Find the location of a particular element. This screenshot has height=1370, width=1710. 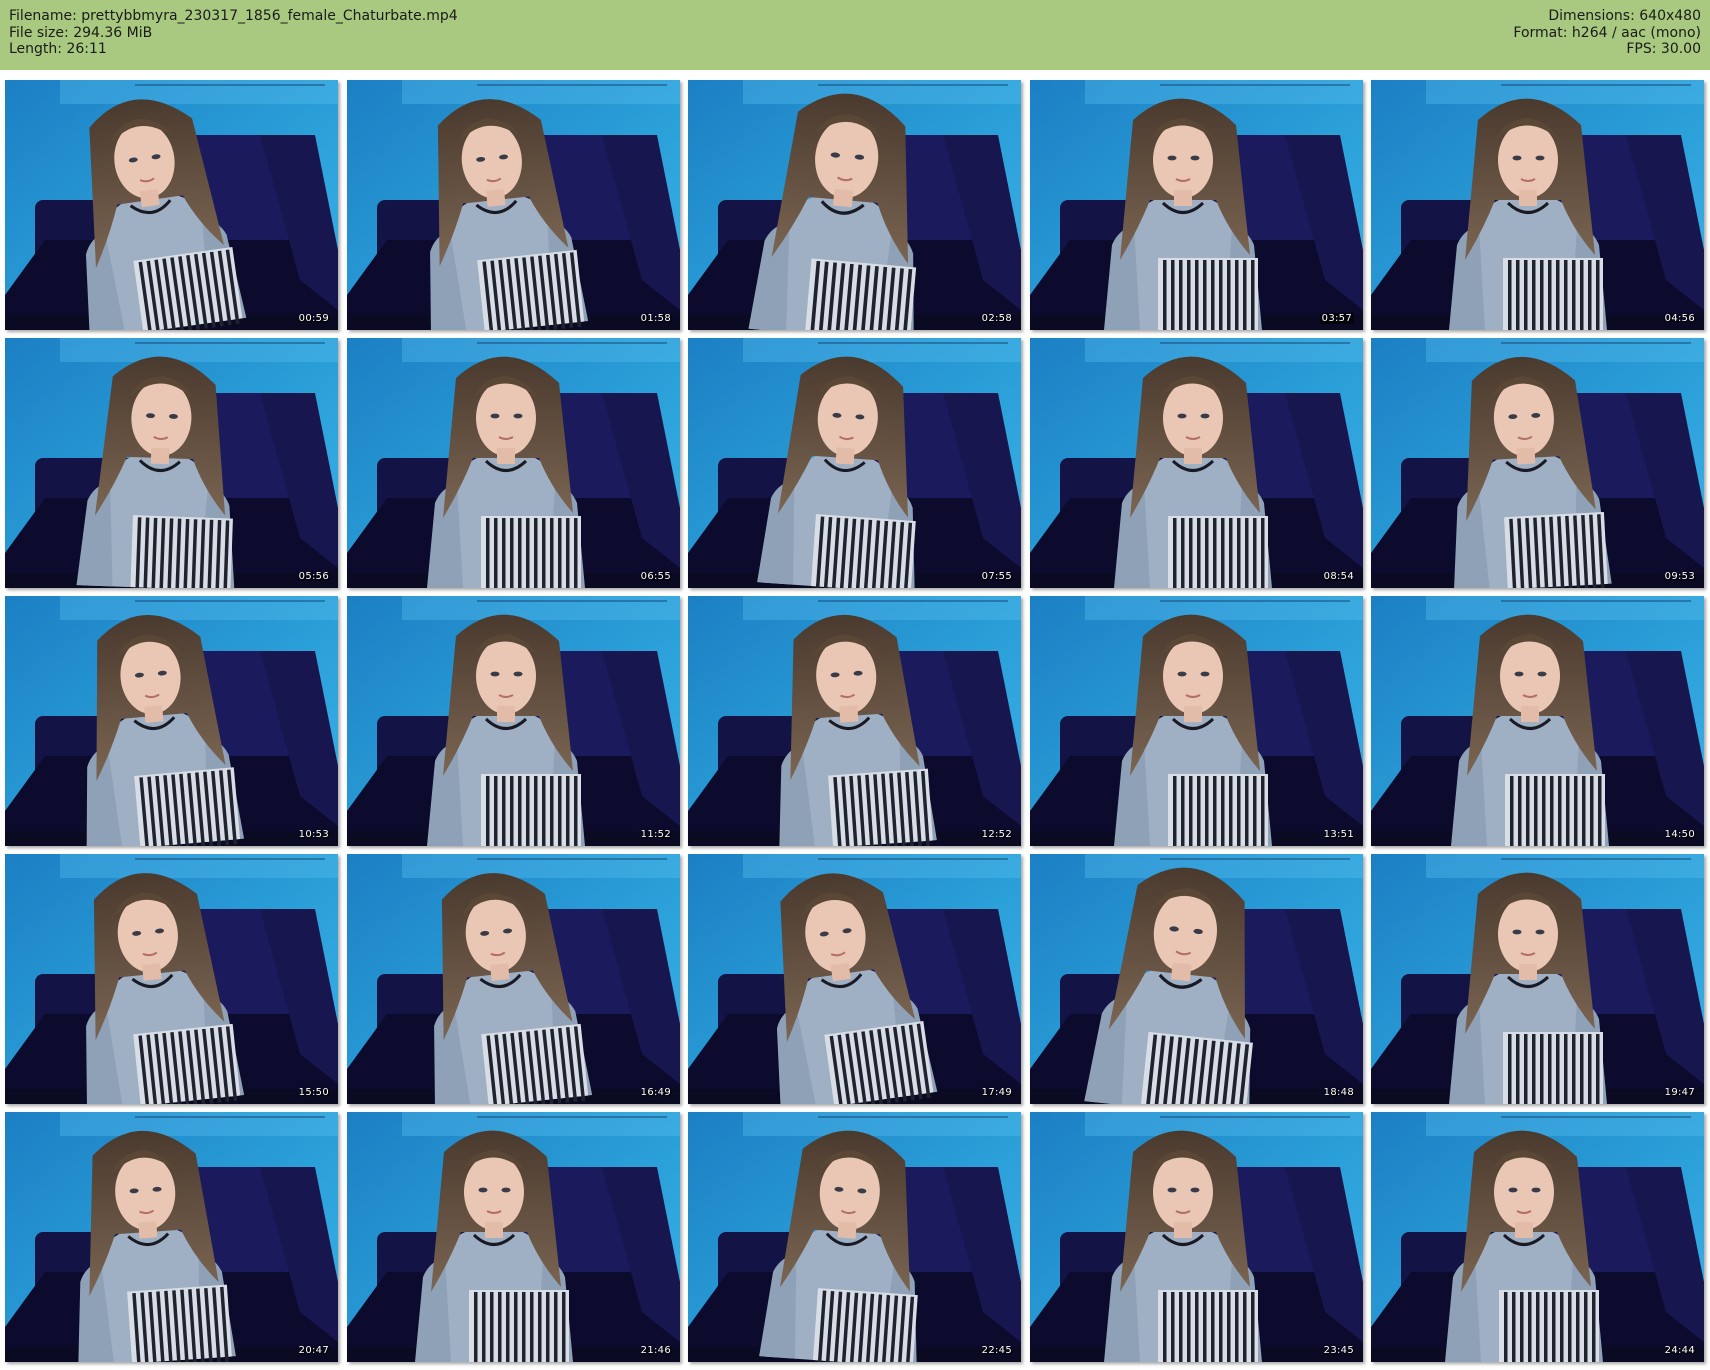

thumbnail: 09:53 is located at coordinates (1537, 463).